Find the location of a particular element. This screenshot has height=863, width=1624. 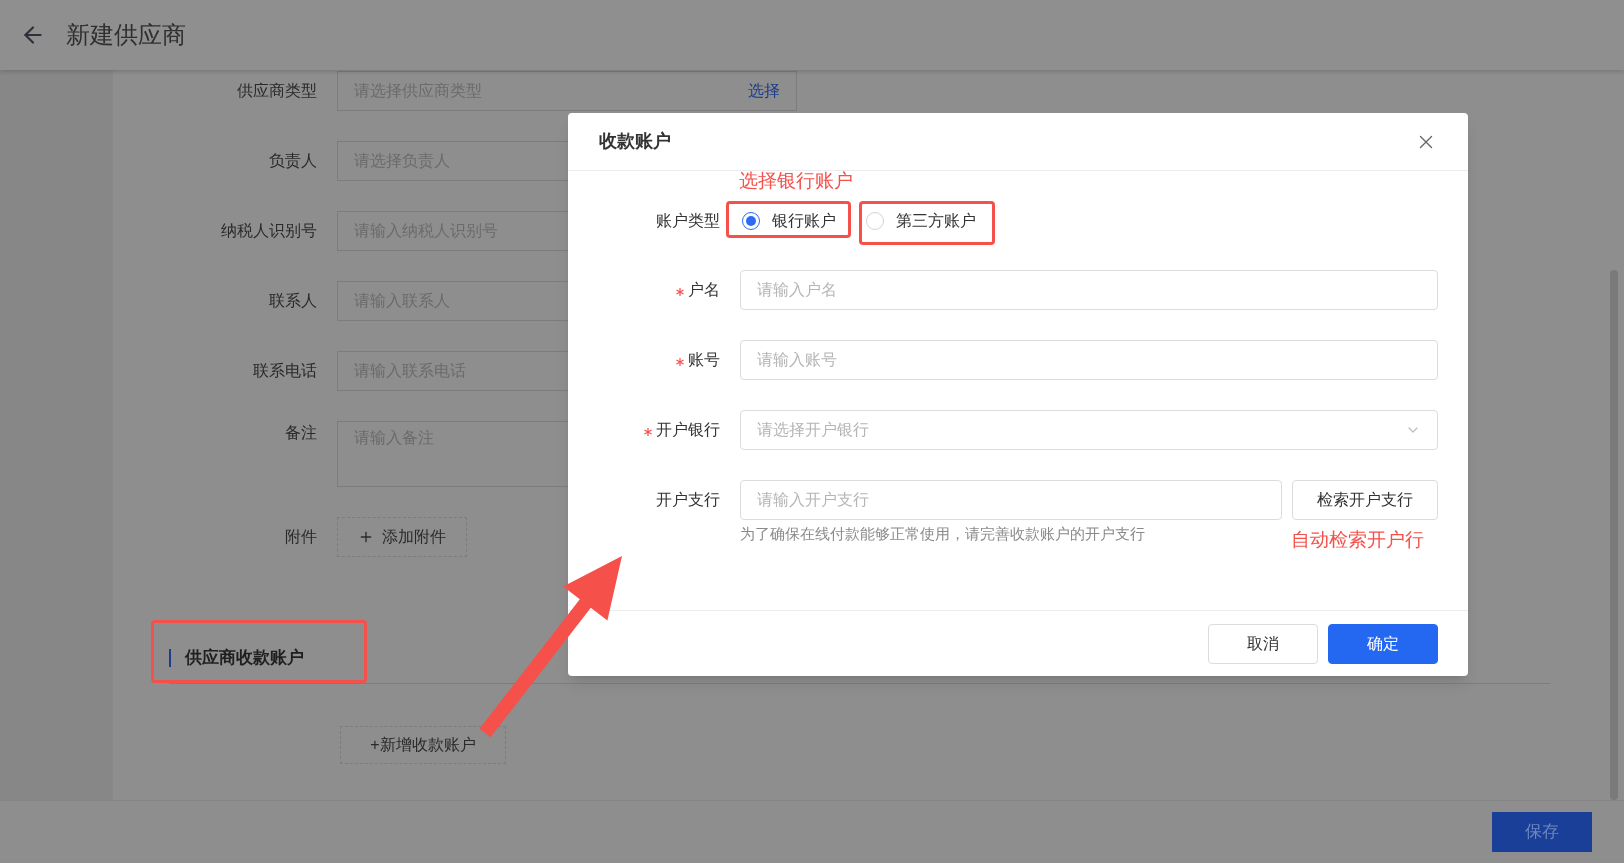

field-label: 供应商类型 is located at coordinates (277, 91).